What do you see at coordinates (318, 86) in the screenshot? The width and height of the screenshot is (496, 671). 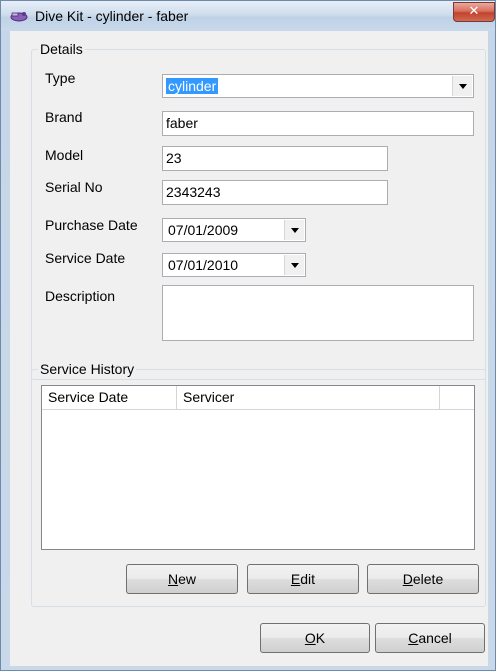 I see `type-select: cylinder` at bounding box center [318, 86].